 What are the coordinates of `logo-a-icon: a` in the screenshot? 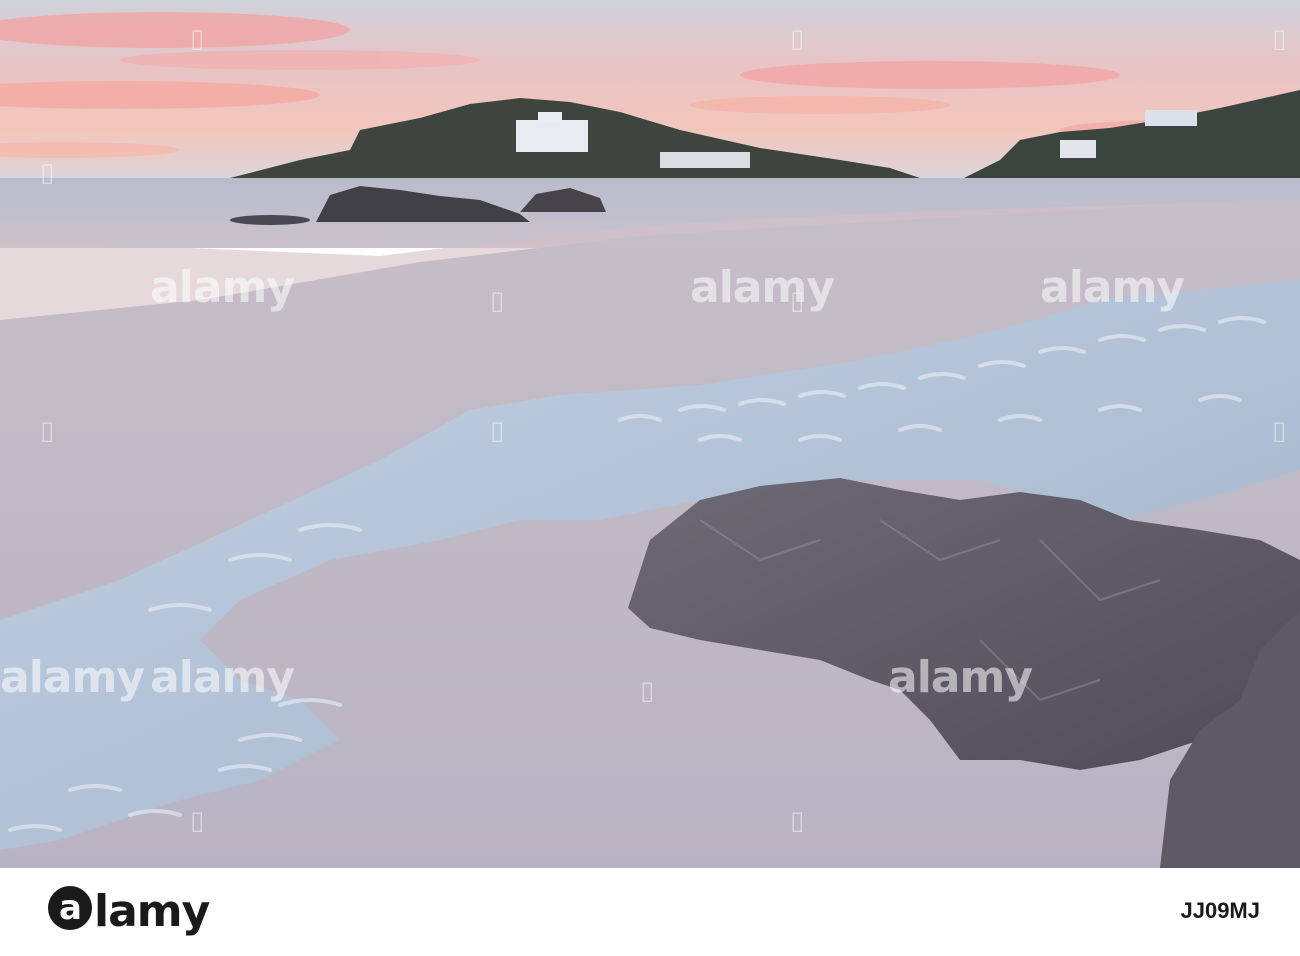 It's located at (70, 908).